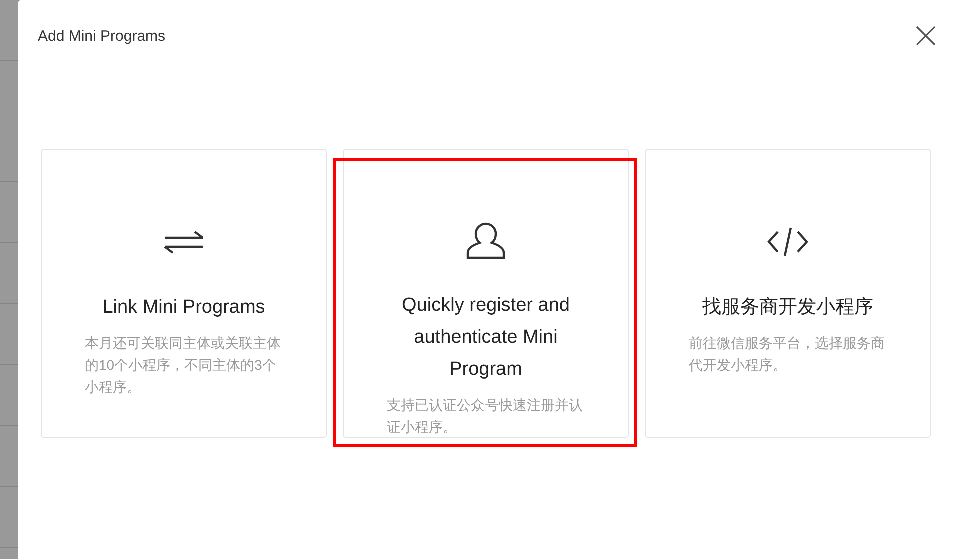 The image size is (964, 559). Describe the element at coordinates (486, 338) in the screenshot. I see `card-title: Quickly register and authenticate Mini Program` at that location.